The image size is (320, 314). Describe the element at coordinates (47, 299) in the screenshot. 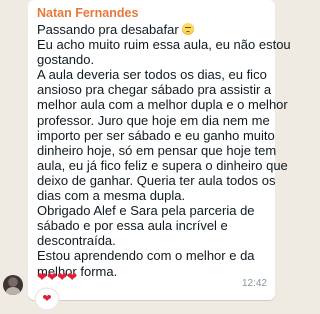

I see `heart-reaction-badge: ❤` at that location.